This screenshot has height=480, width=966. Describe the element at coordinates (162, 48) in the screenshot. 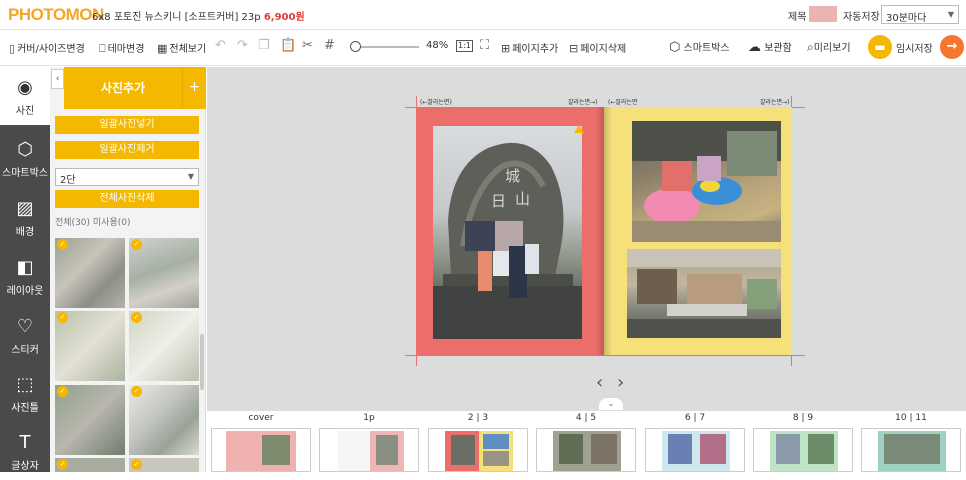

I see `grid-icon: ▦` at that location.